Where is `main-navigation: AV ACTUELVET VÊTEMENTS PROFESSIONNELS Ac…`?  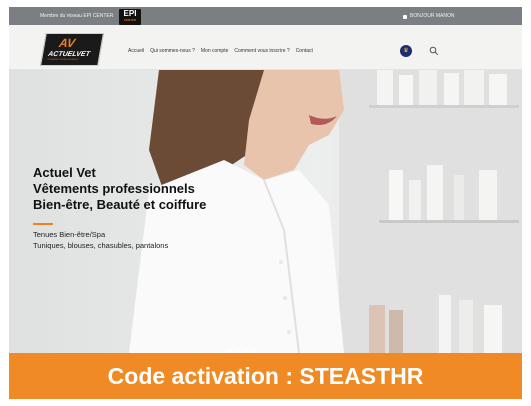
main-navigation: AV ACTUELVET VÊTEMENTS PROFESSIONNELS Ac… is located at coordinates (265, 47).